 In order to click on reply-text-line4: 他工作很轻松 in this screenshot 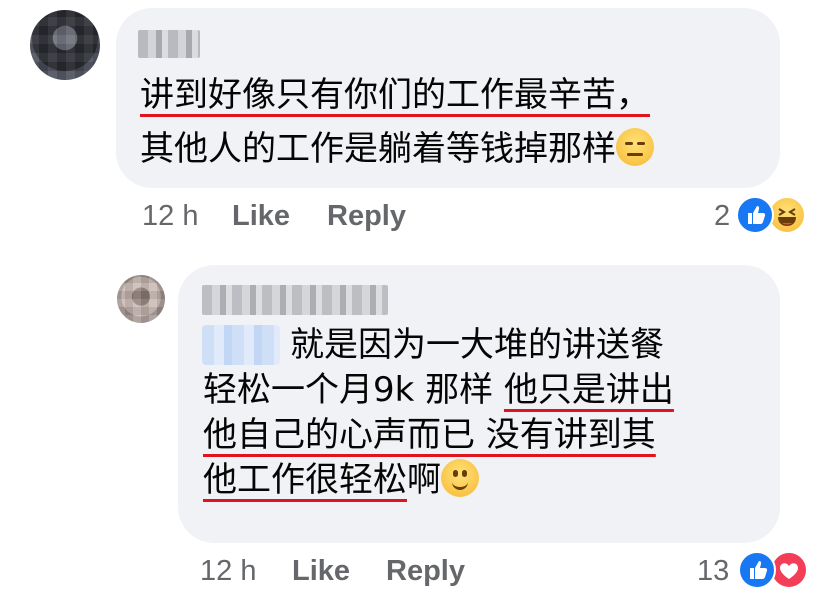, I will do `click(305, 480)`.